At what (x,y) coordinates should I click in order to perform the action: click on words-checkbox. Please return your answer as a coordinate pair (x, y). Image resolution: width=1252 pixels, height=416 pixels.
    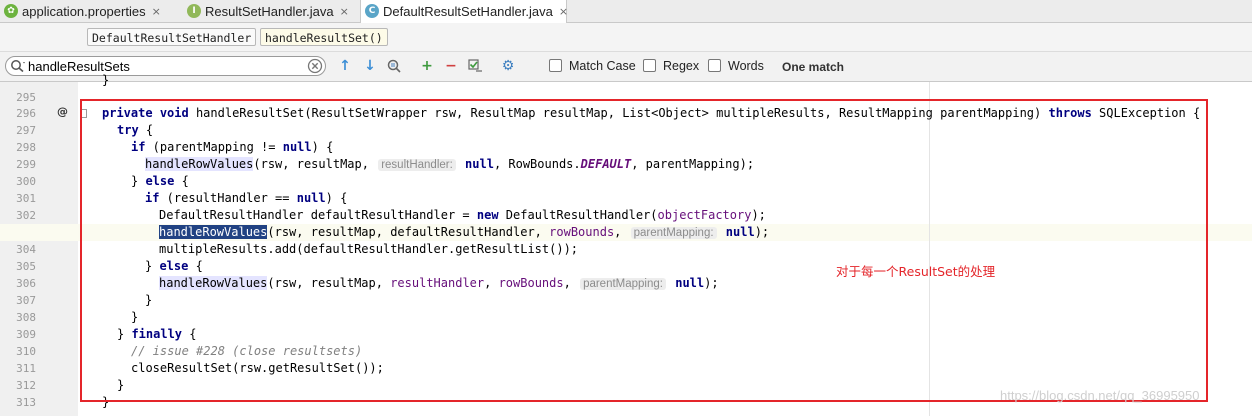
    Looking at the image, I should click on (714, 65).